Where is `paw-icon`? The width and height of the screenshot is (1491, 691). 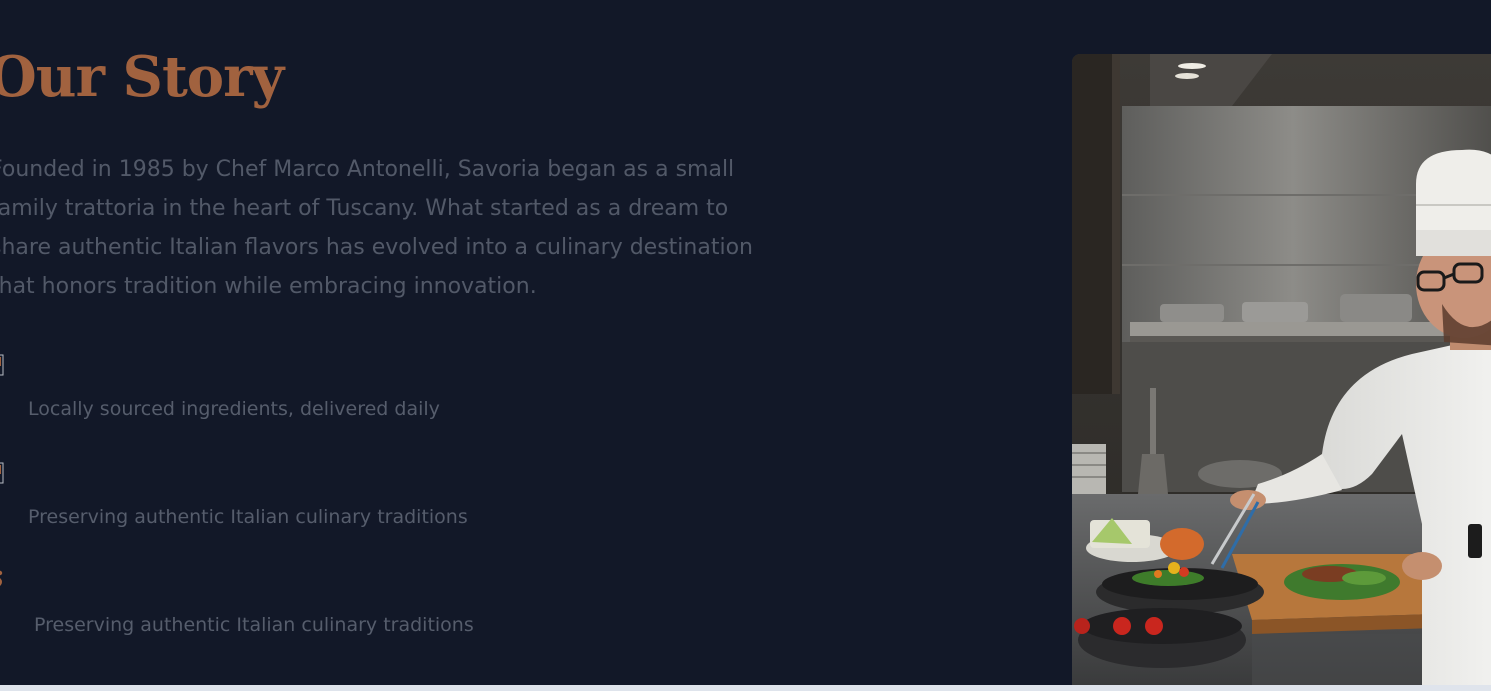
paw-icon is located at coordinates (1, 578).